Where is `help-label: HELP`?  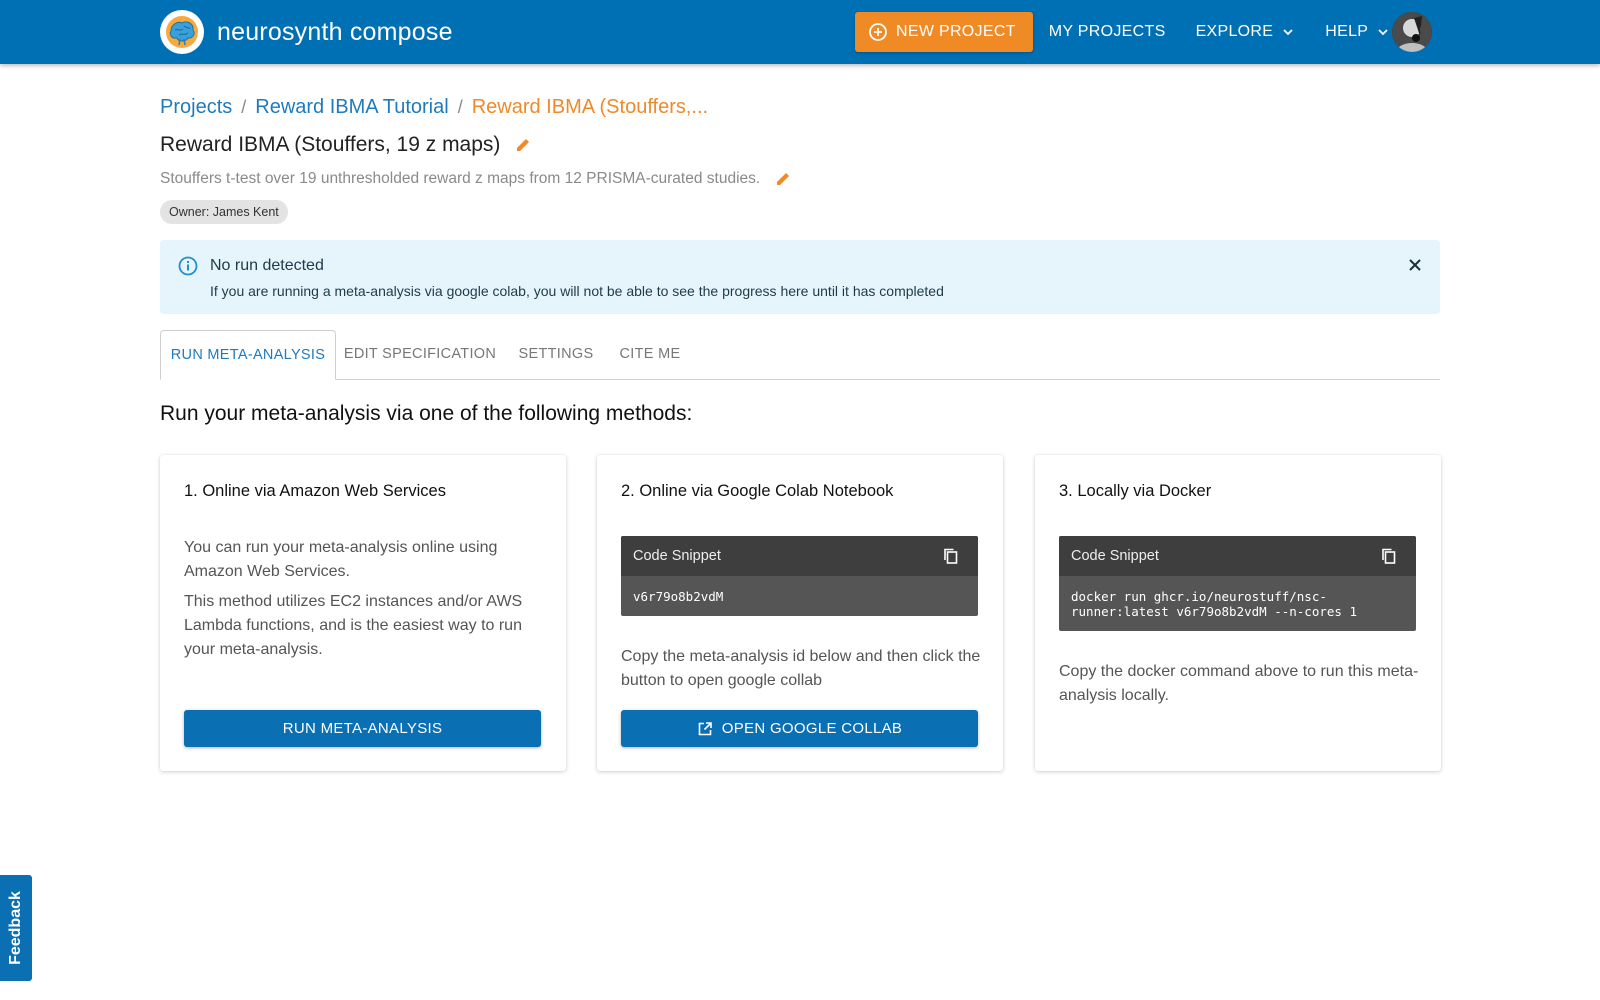
help-label: HELP is located at coordinates (1347, 31).